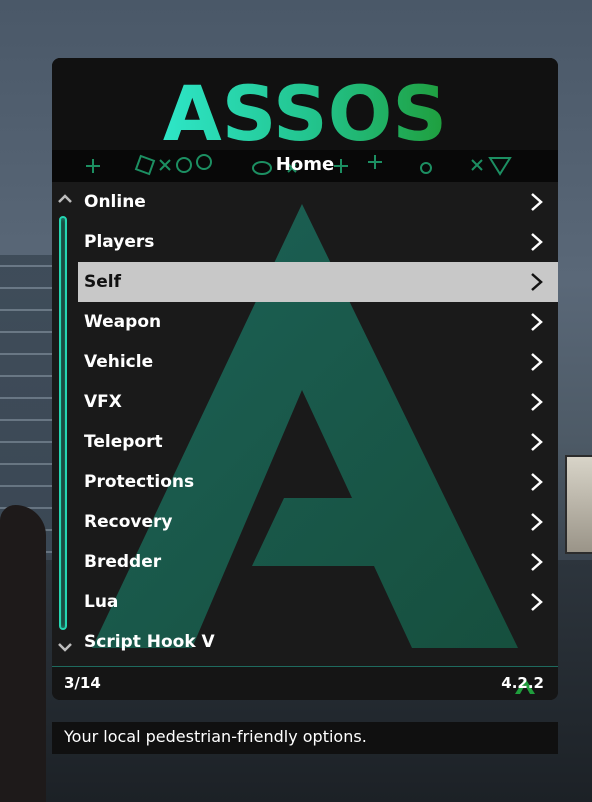 Image resolution: width=592 pixels, height=802 pixels. Describe the element at coordinates (318, 402) in the screenshot. I see `menu-item-vfx: VFX` at that location.